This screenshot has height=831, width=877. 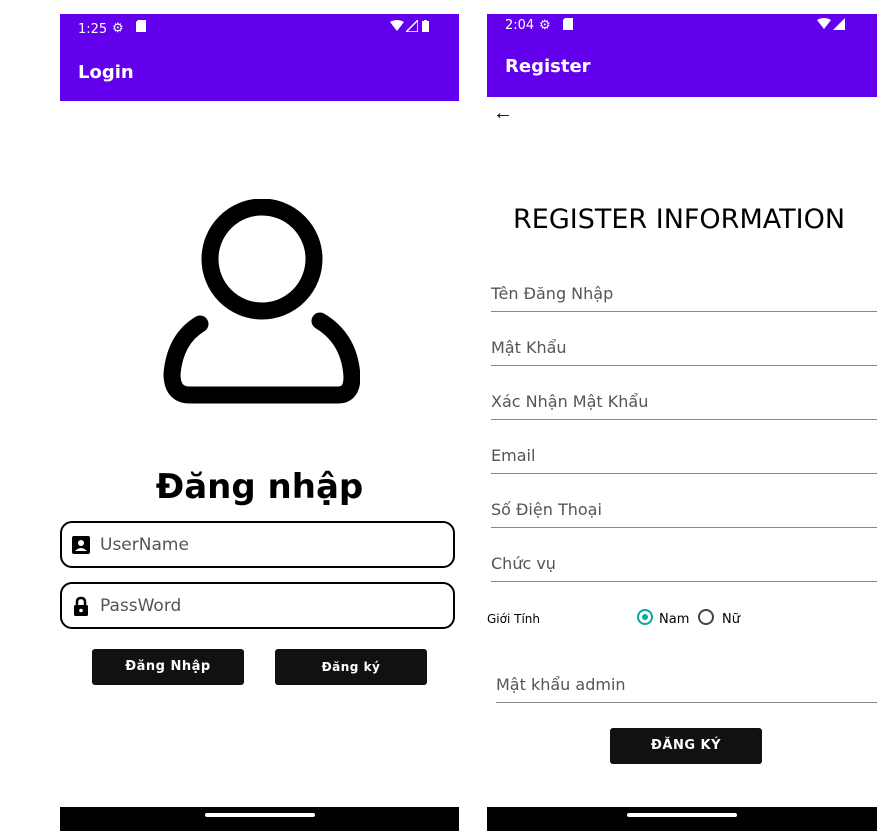 I want to click on register-heading: REGISTER INFORMATION, so click(x=679, y=219).